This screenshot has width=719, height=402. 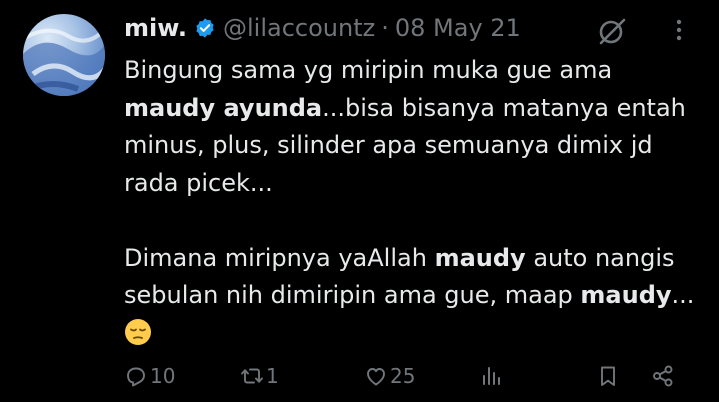 What do you see at coordinates (155, 28) in the screenshot?
I see `author-name: miw.` at bounding box center [155, 28].